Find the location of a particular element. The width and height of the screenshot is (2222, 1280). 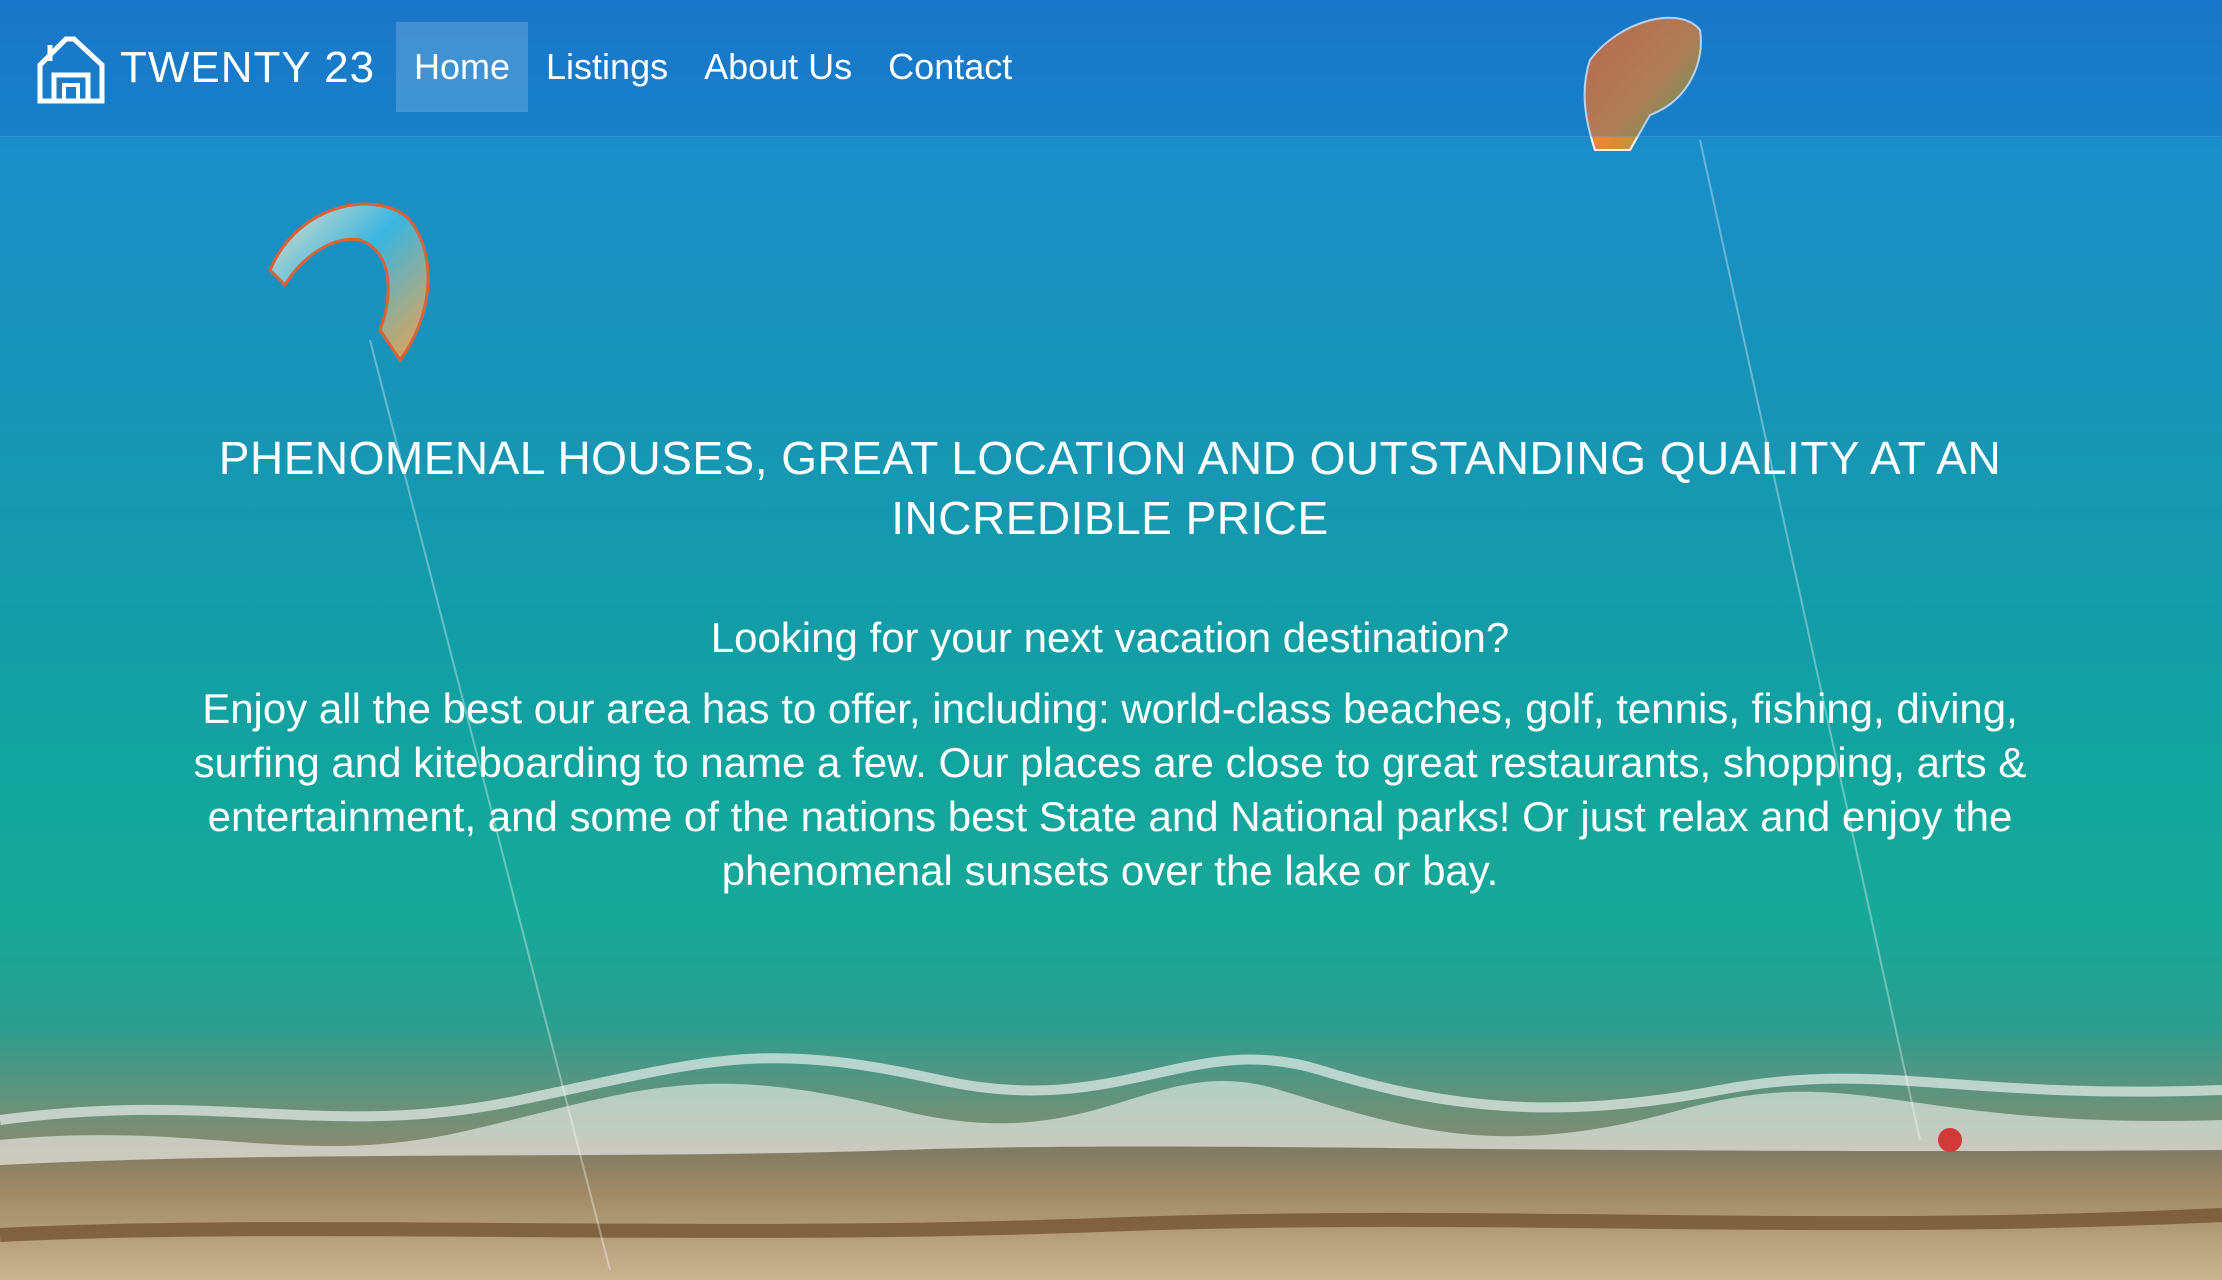

brand: TWENTY 23 is located at coordinates (204, 68).